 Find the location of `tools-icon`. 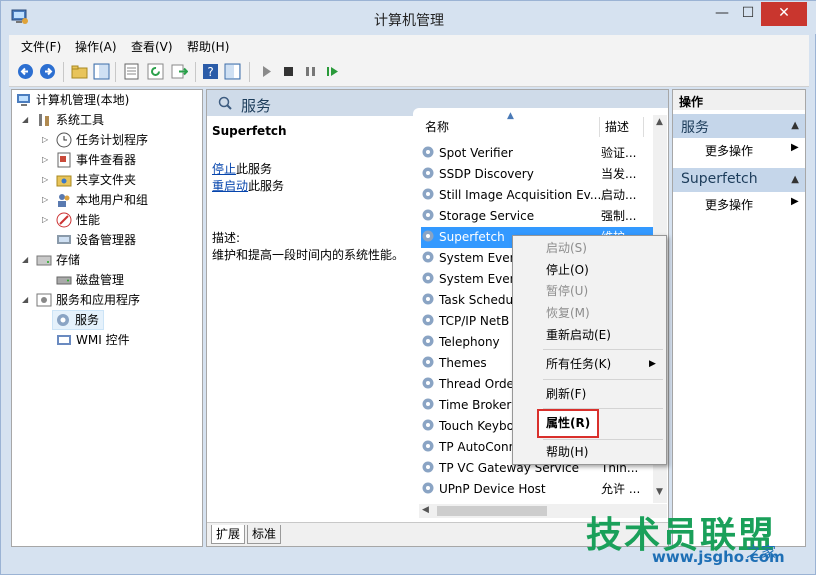

tools-icon is located at coordinates (44, 120).